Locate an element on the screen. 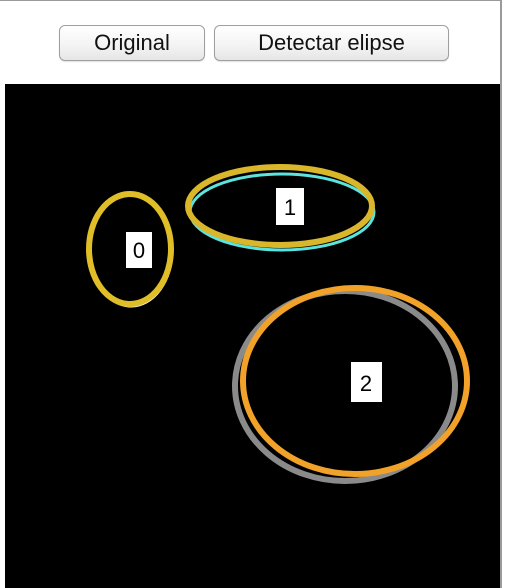  detect-ellipse-button: Detectar elipse is located at coordinates (331, 43).